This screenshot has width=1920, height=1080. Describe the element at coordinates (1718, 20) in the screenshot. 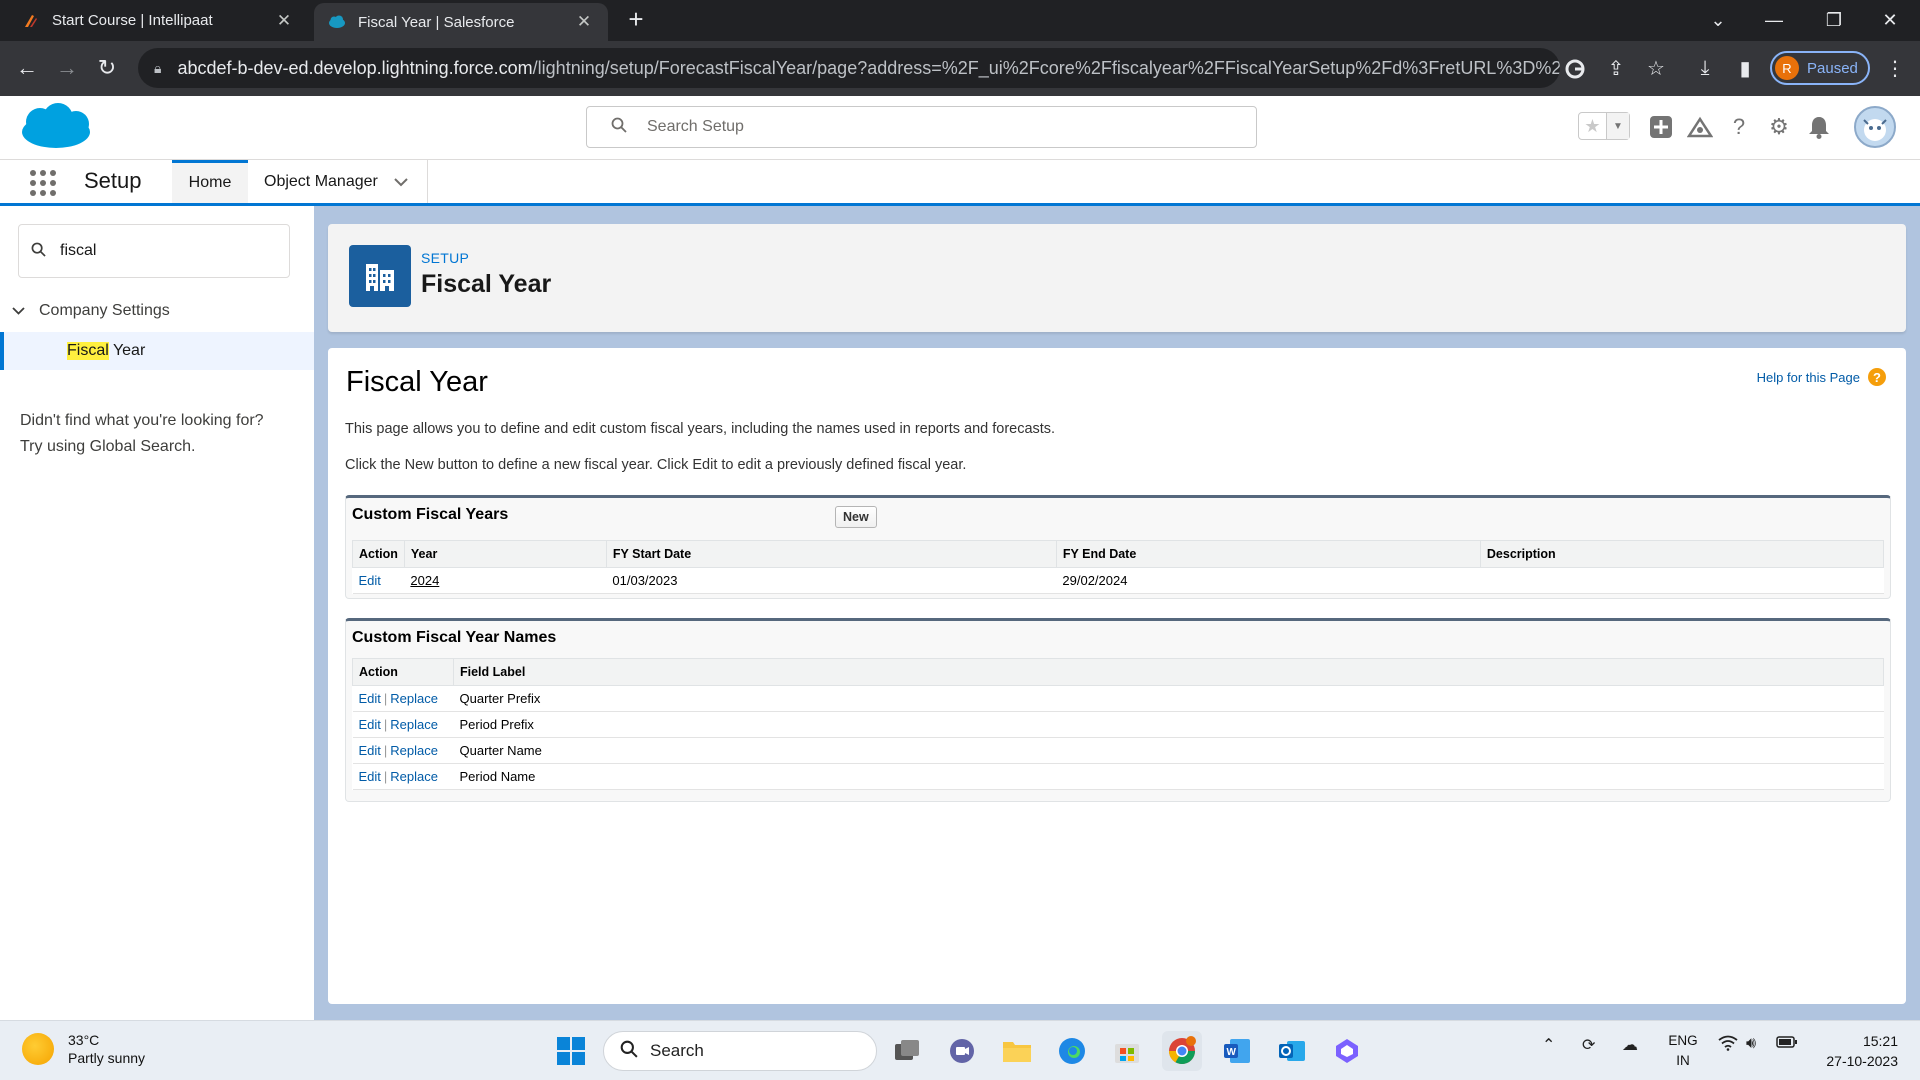

I see `tab-search-chevron-icon: ⌄` at that location.